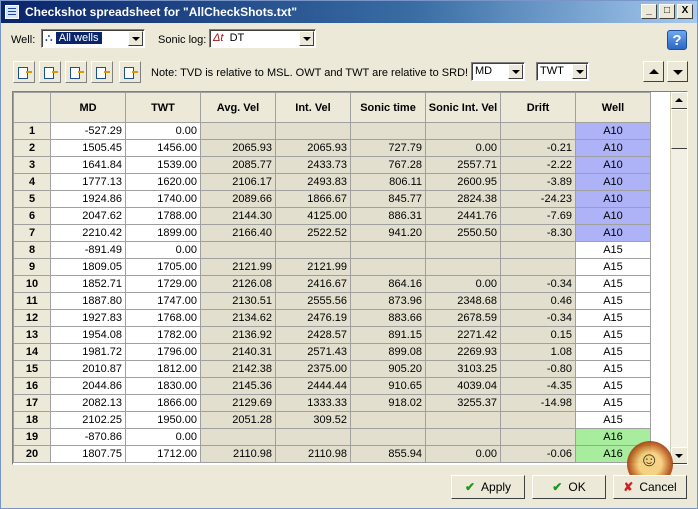 Image resolution: width=698 pixels, height=509 pixels. Describe the element at coordinates (650, 487) in the screenshot. I see `cancel-button: ✘ Cancel` at that location.